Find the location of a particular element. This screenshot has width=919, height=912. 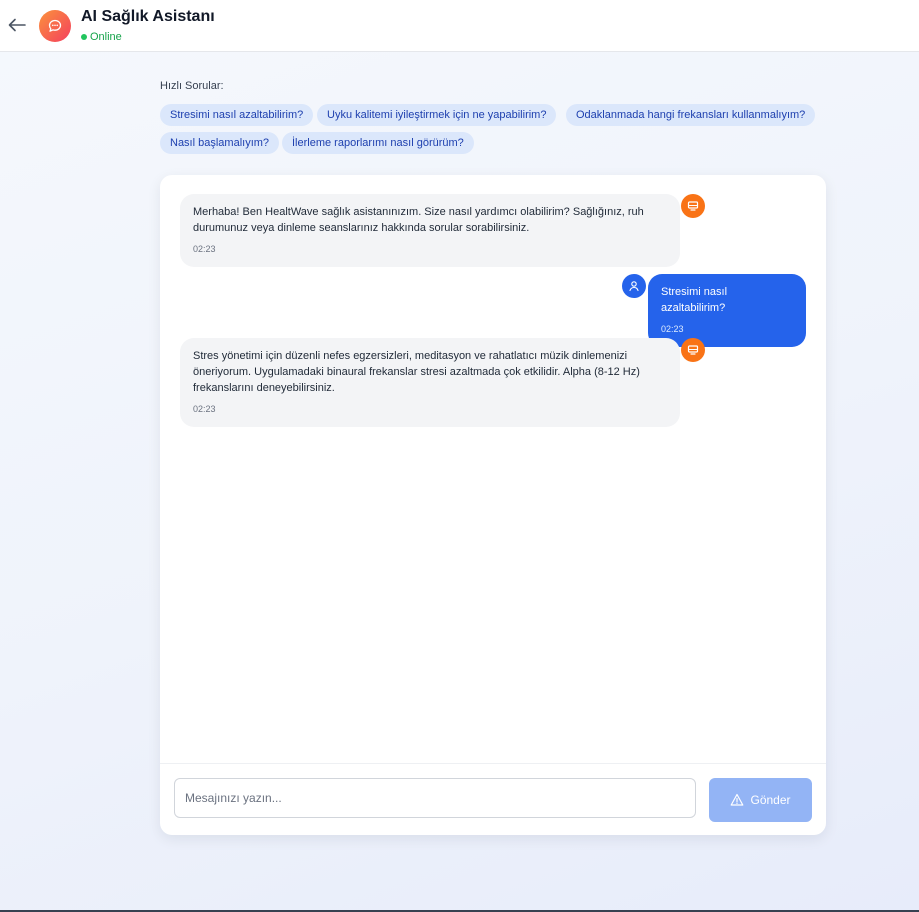

message-input is located at coordinates (435, 798).